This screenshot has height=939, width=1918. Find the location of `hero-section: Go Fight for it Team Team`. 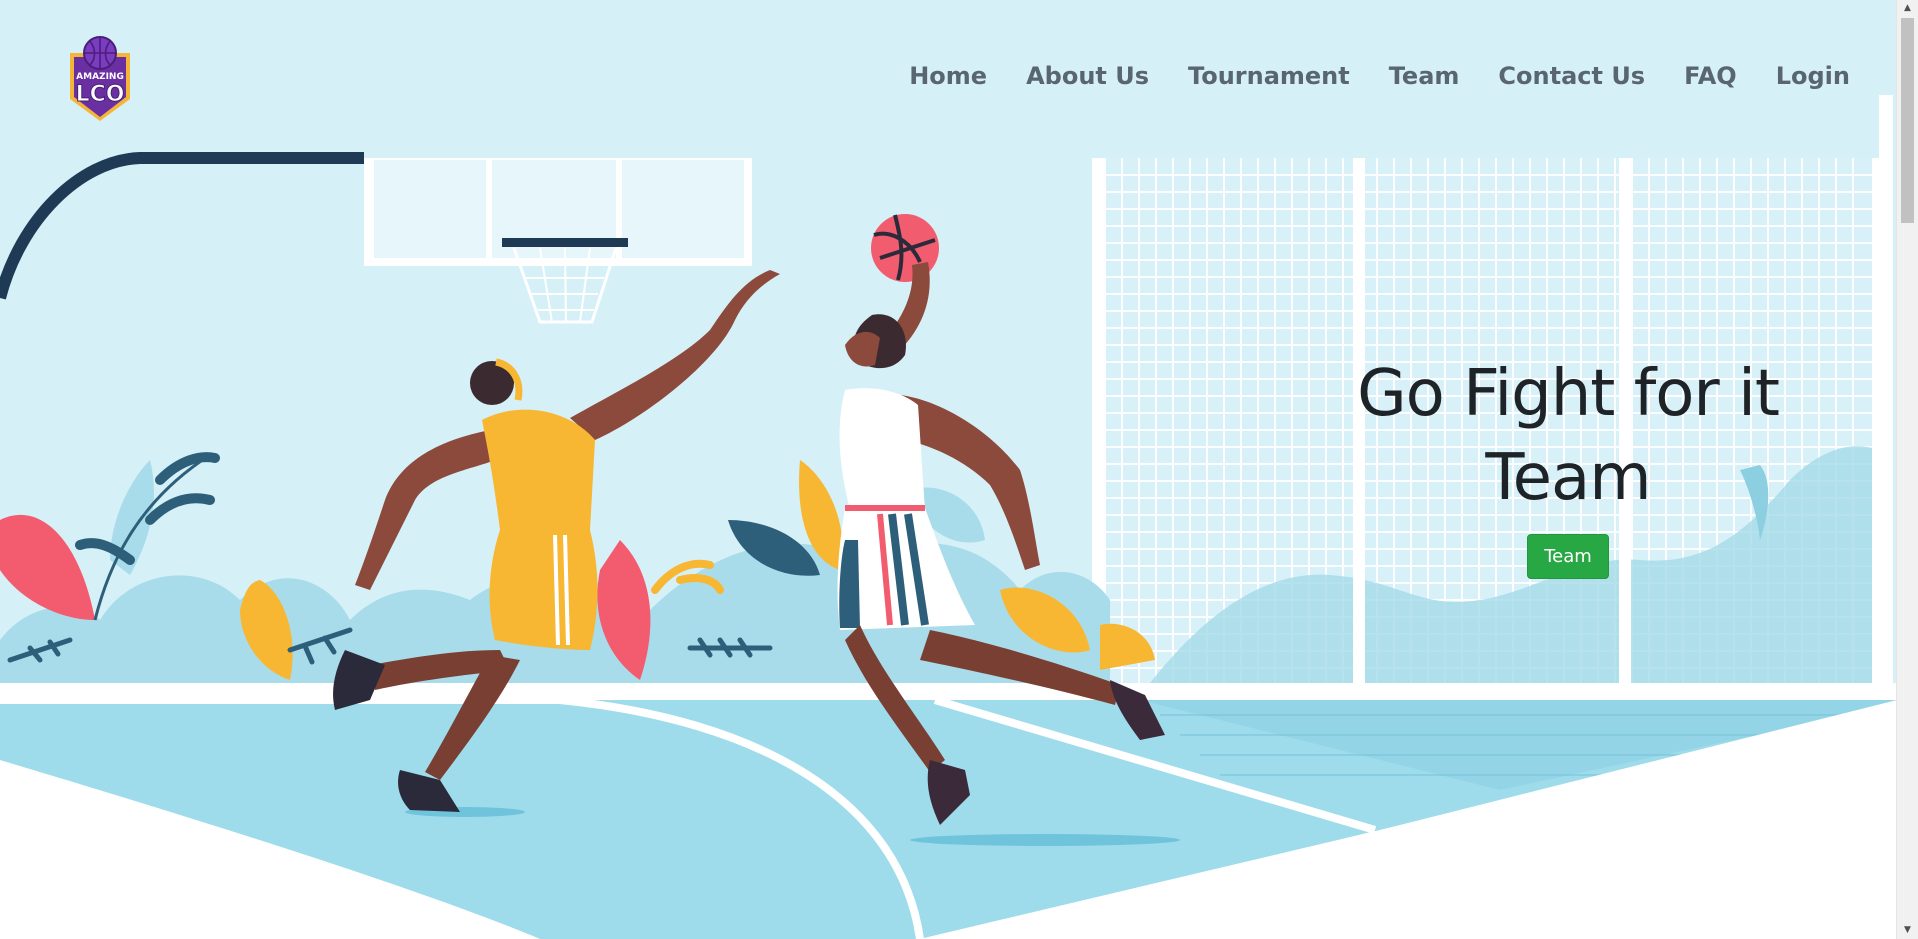

hero-section: Go Fight for it Team Team is located at coordinates (1568, 465).